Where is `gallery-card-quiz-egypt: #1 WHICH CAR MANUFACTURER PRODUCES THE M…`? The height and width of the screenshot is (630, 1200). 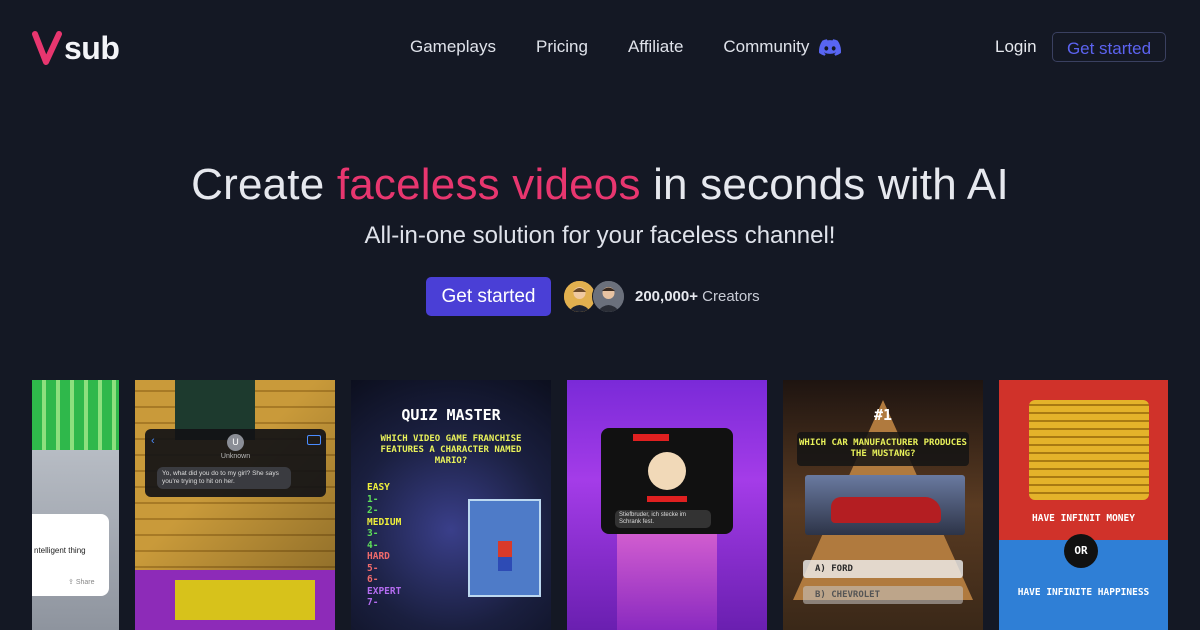 gallery-card-quiz-egypt: #1 WHICH CAR MANUFACTURER PRODUCES THE M… is located at coordinates (883, 505).